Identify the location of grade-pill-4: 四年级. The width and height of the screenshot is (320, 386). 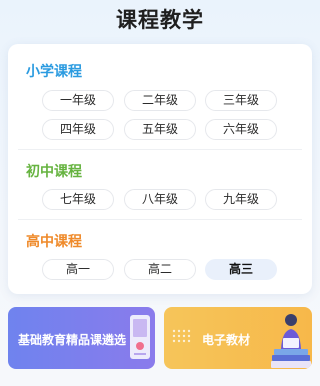
(78, 129).